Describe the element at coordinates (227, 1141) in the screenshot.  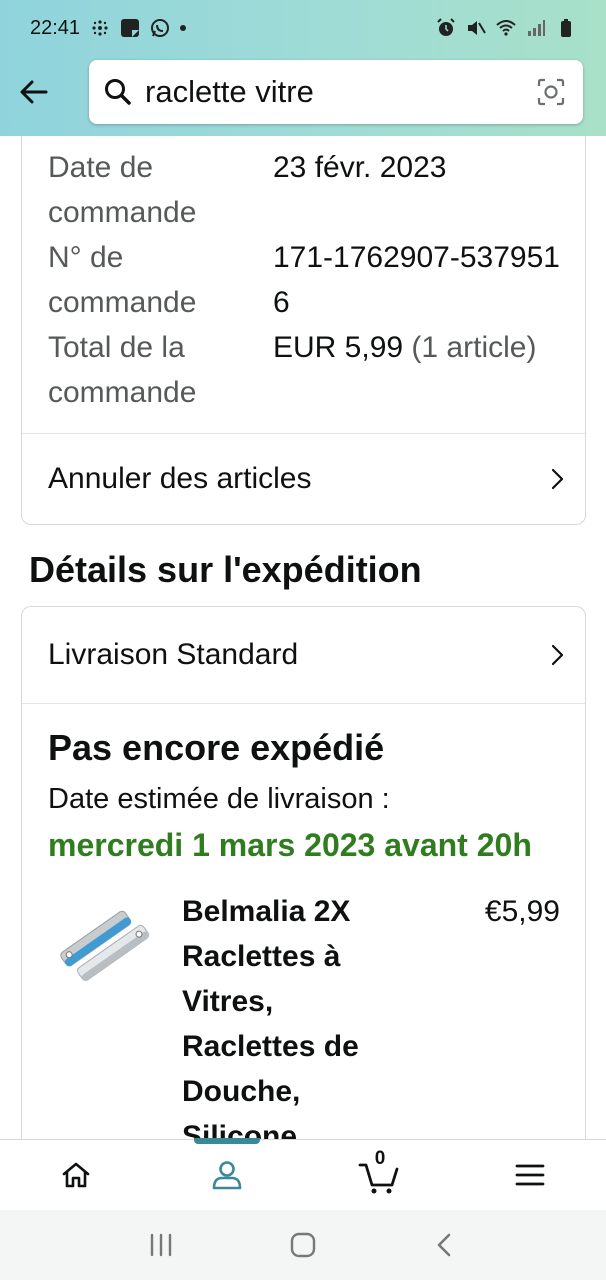
I see `active-indicator` at that location.